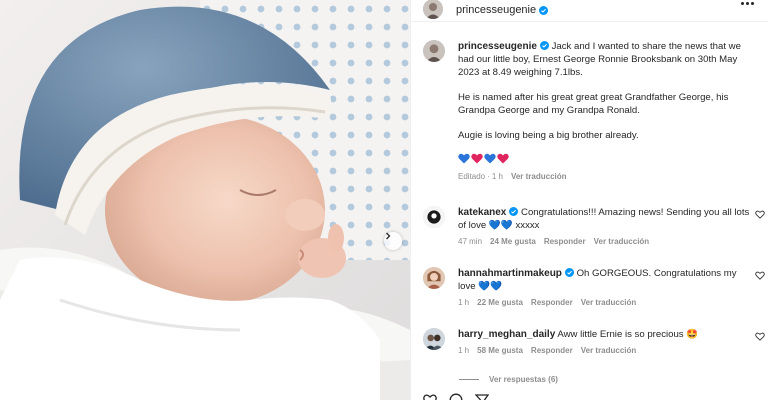 Image resolution: width=768 pixels, height=400 pixels. Describe the element at coordinates (482, 212) in the screenshot. I see `comment-username: katekanex` at that location.